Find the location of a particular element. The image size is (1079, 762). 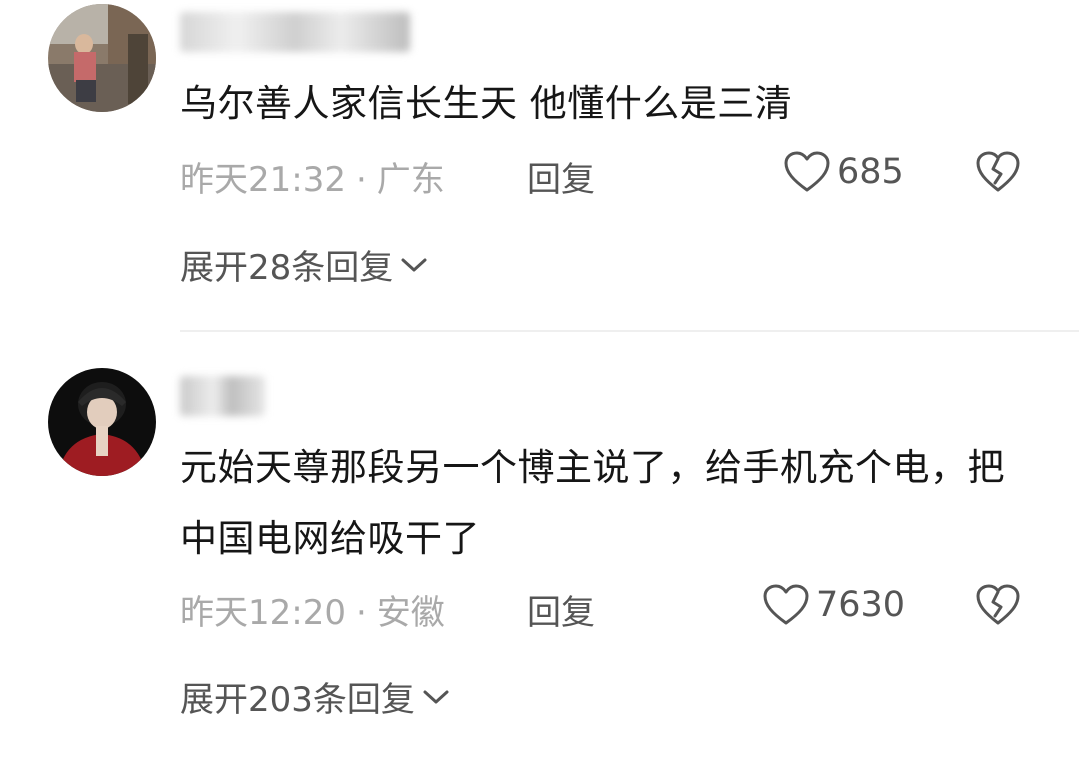

comment-text: 元始天尊那段另一个博主说了，给手机充个电，把中国电网给吸干了 is located at coordinates (592, 503).